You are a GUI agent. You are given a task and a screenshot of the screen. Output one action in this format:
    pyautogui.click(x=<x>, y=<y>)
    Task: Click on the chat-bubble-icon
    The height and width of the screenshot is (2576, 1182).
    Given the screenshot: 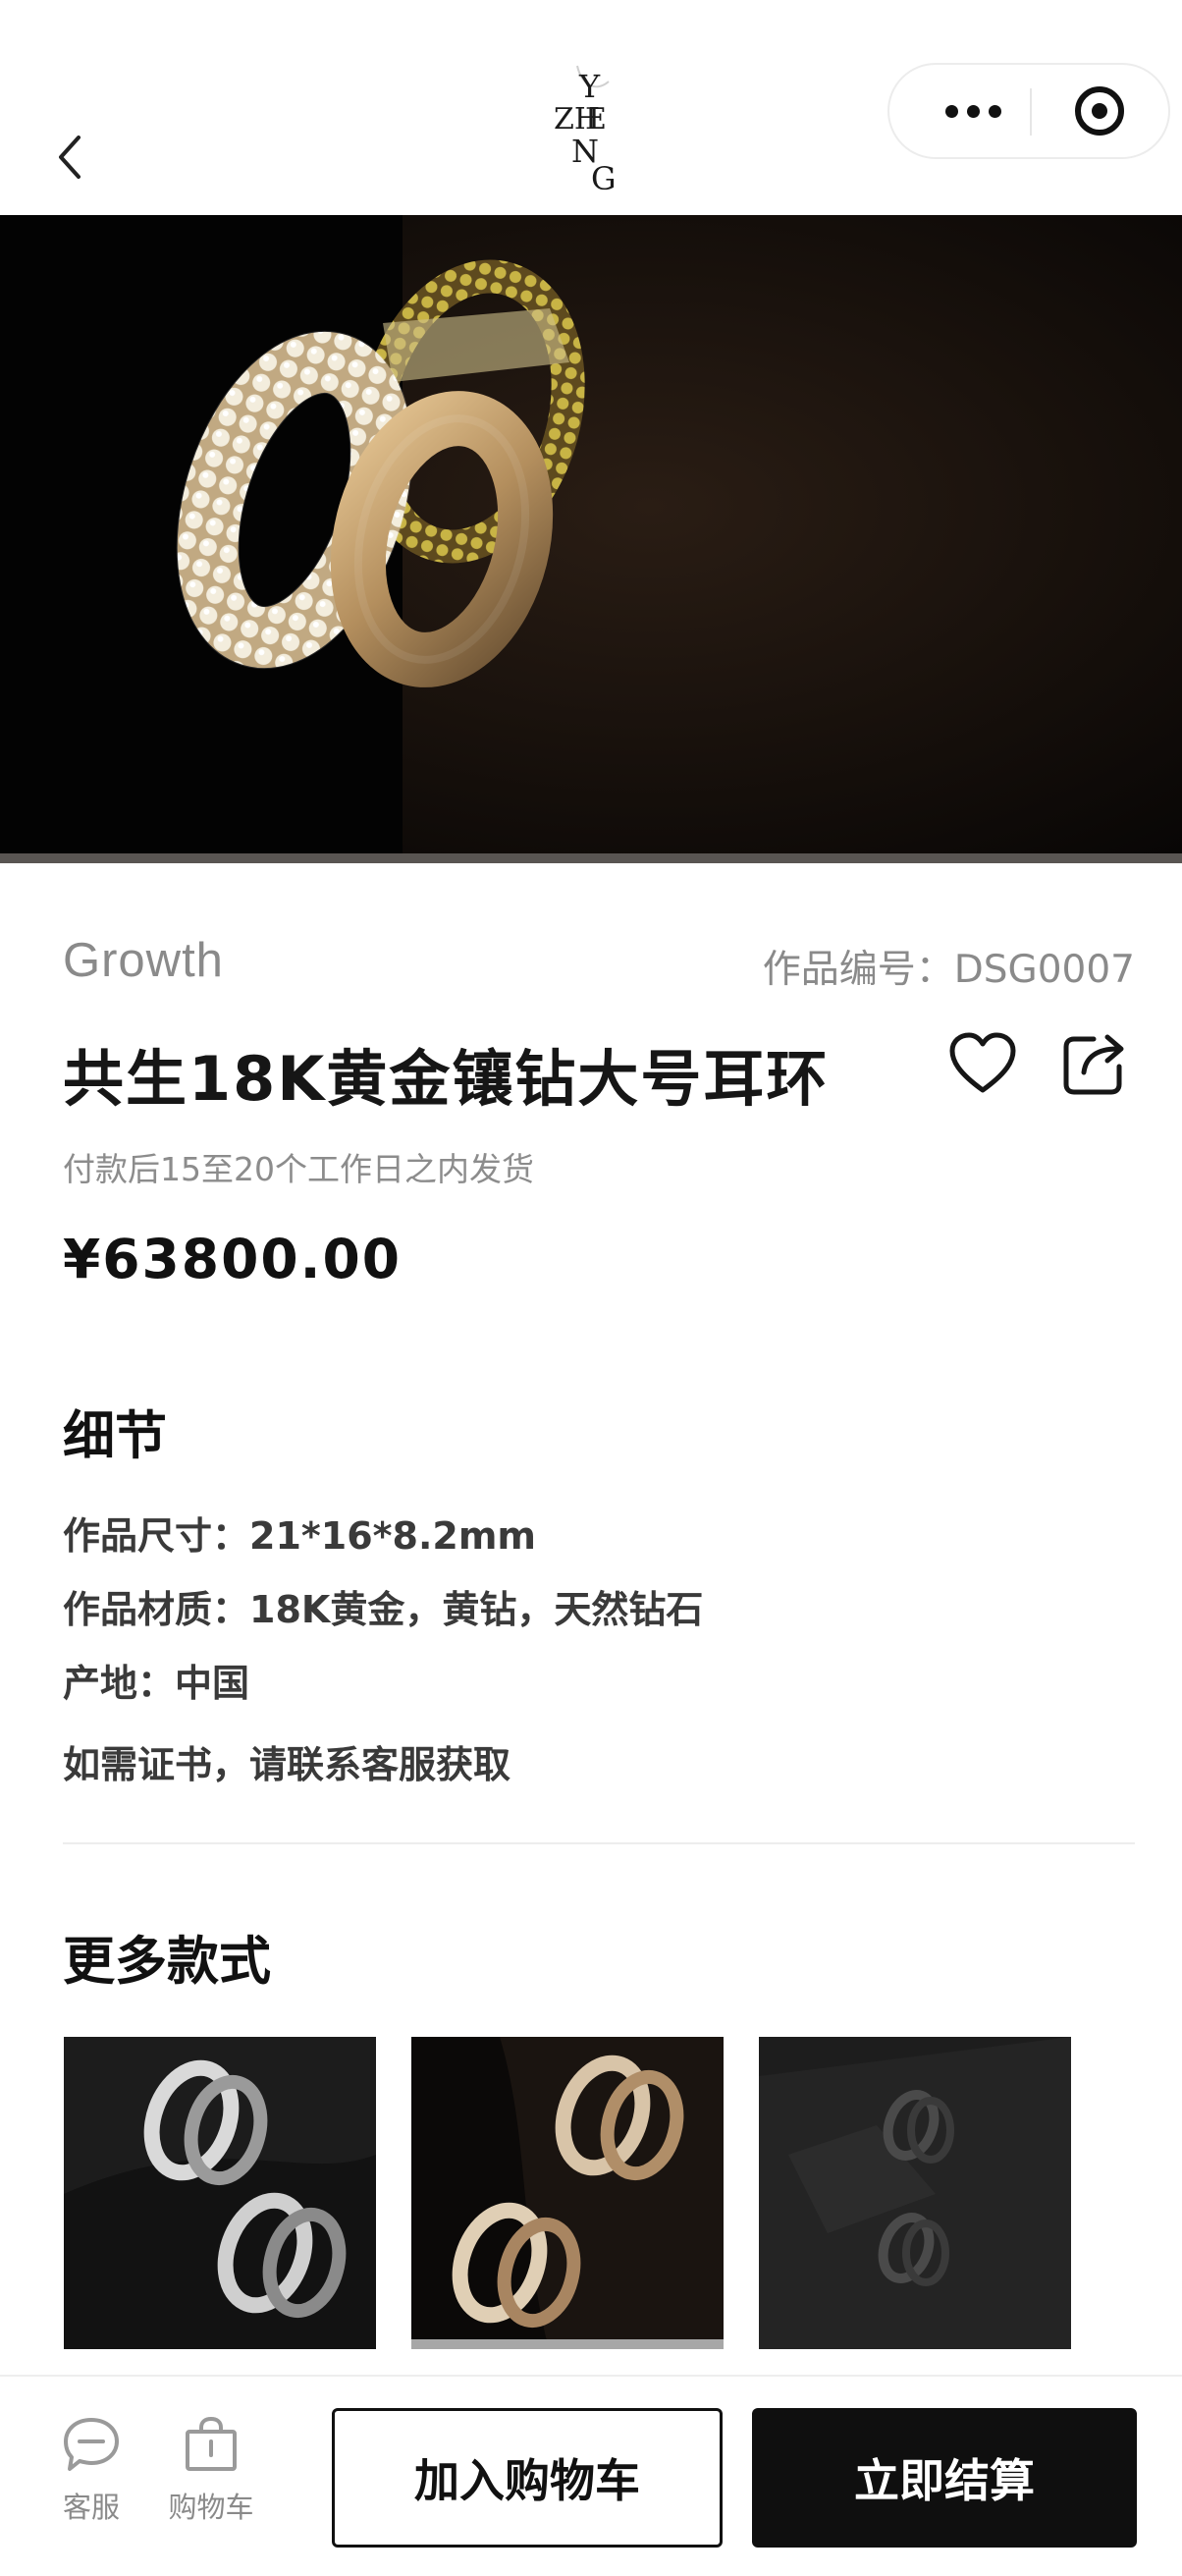 What is the action you would take?
    pyautogui.click(x=92, y=2444)
    